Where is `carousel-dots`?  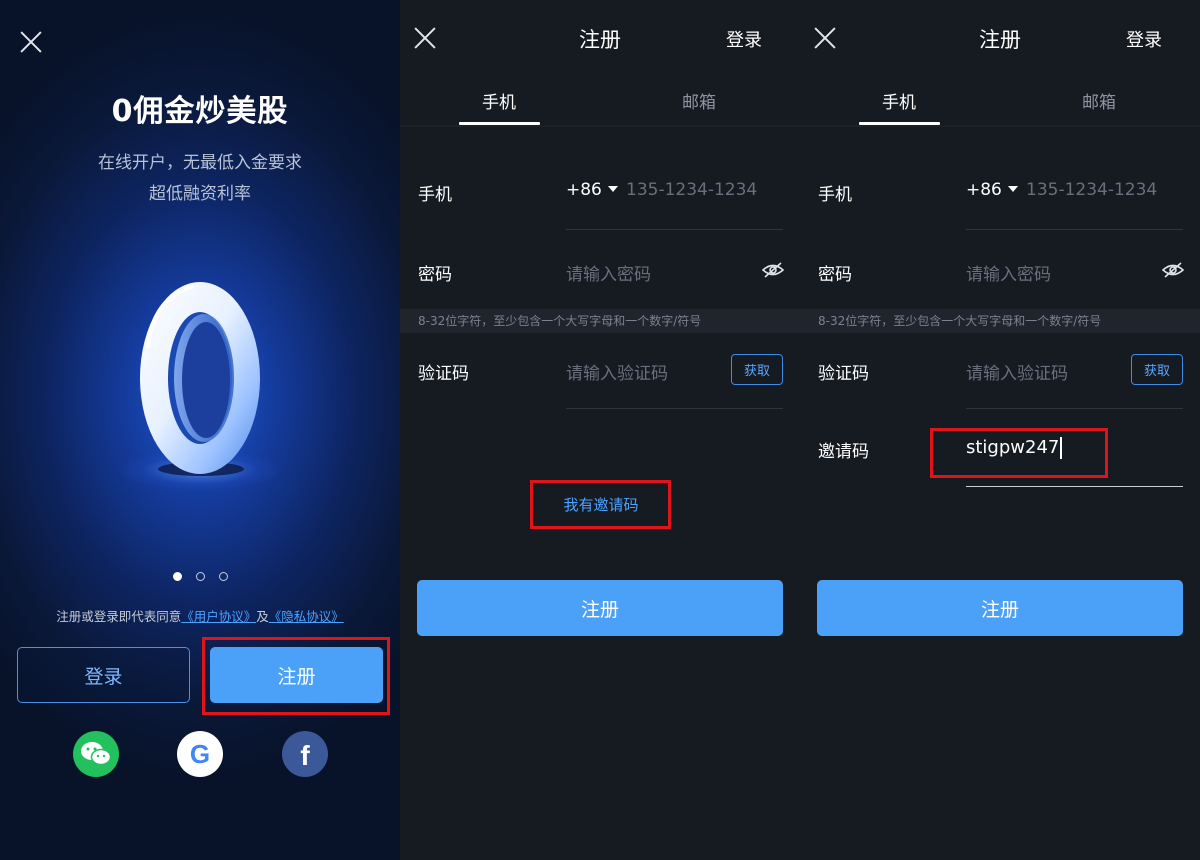
carousel-dots is located at coordinates (200, 576).